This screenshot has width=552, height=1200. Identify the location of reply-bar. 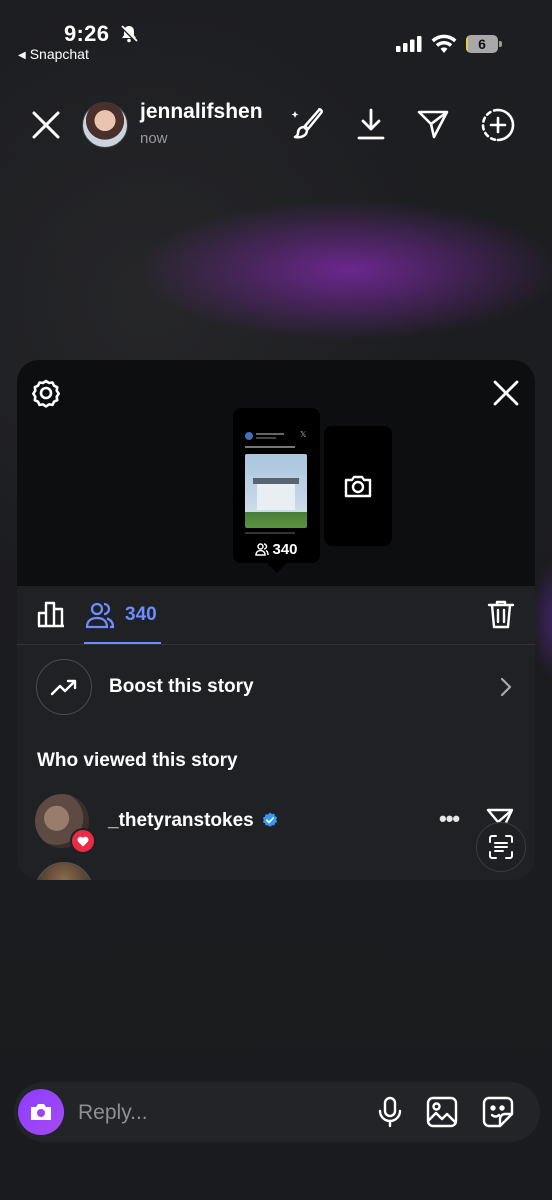
(277, 1112).